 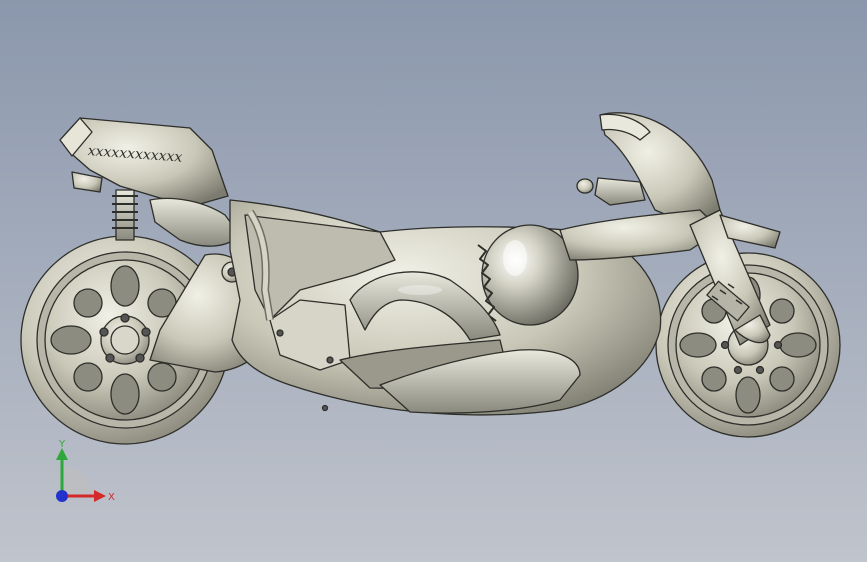 What do you see at coordinates (62, 496) in the screenshot?
I see `z-axis-dot` at bounding box center [62, 496].